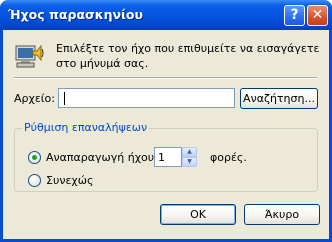  What do you see at coordinates (282, 214) in the screenshot?
I see `cancel-button: Άκυρο` at bounding box center [282, 214].